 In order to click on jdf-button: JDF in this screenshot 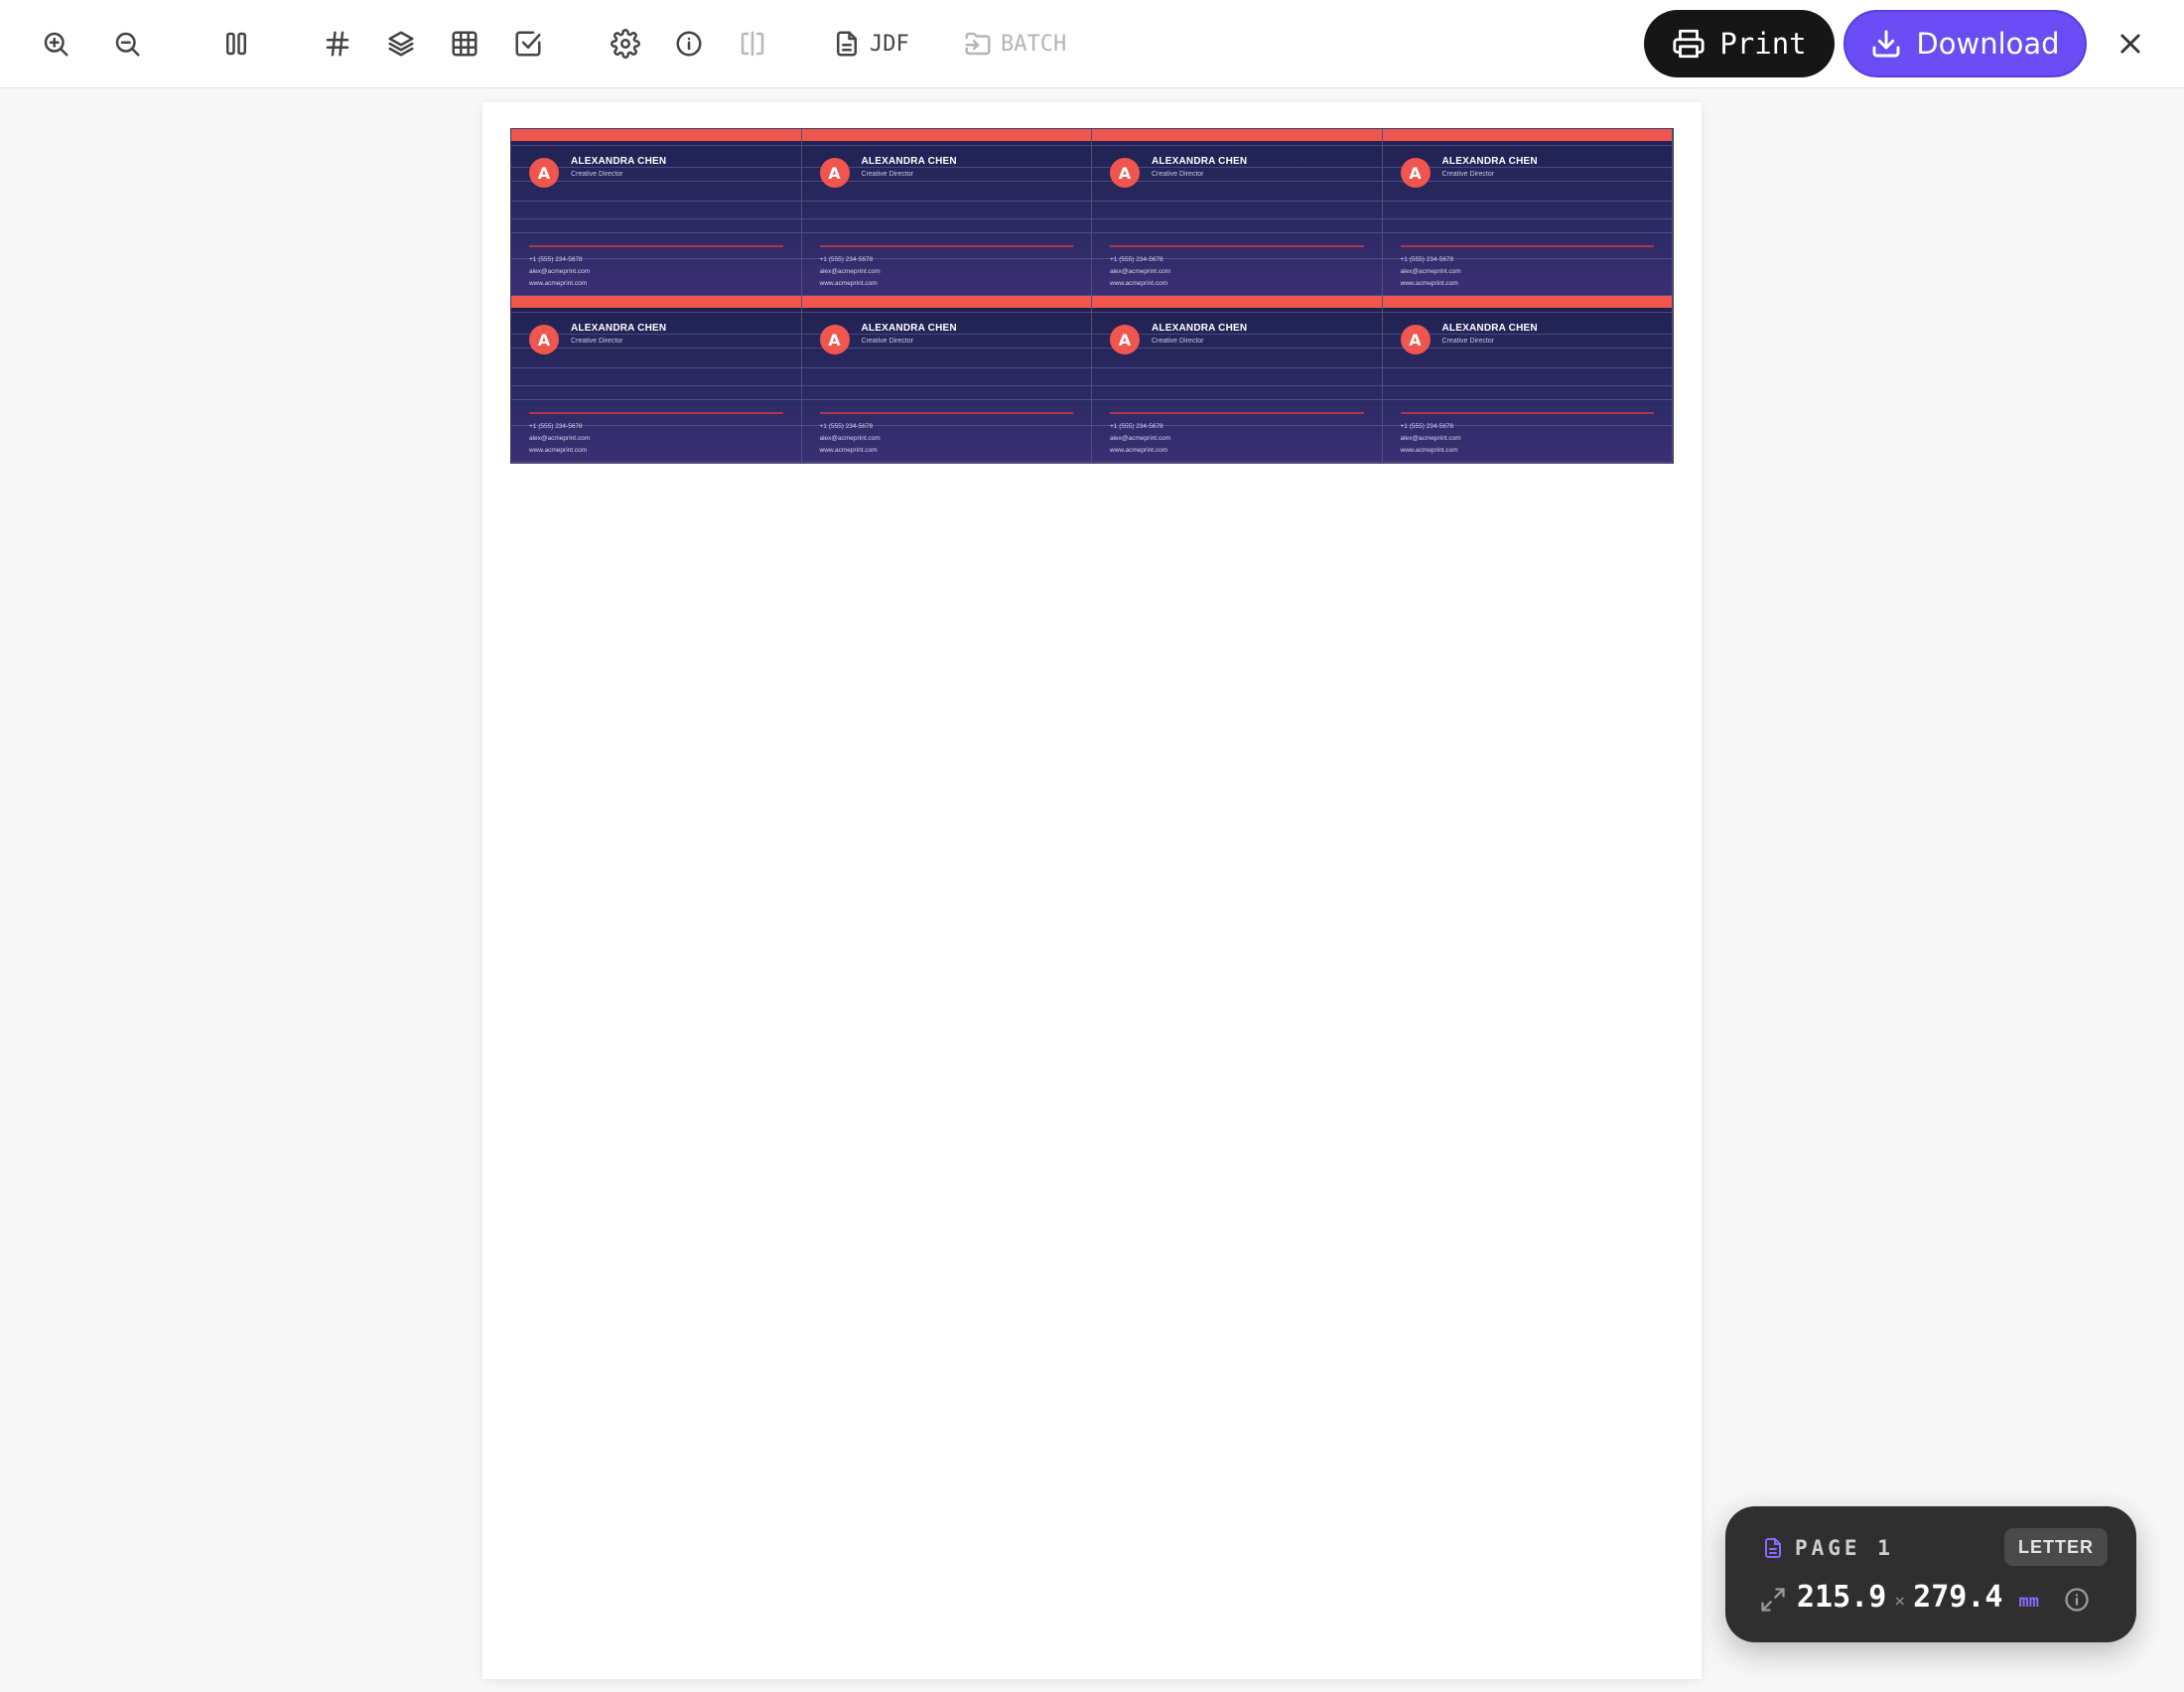, I will do `click(870, 44)`.